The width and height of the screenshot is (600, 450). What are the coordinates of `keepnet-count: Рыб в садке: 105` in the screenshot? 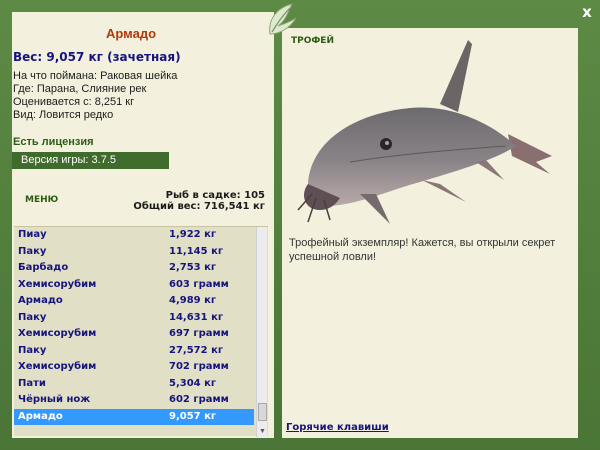 It's located at (215, 195).